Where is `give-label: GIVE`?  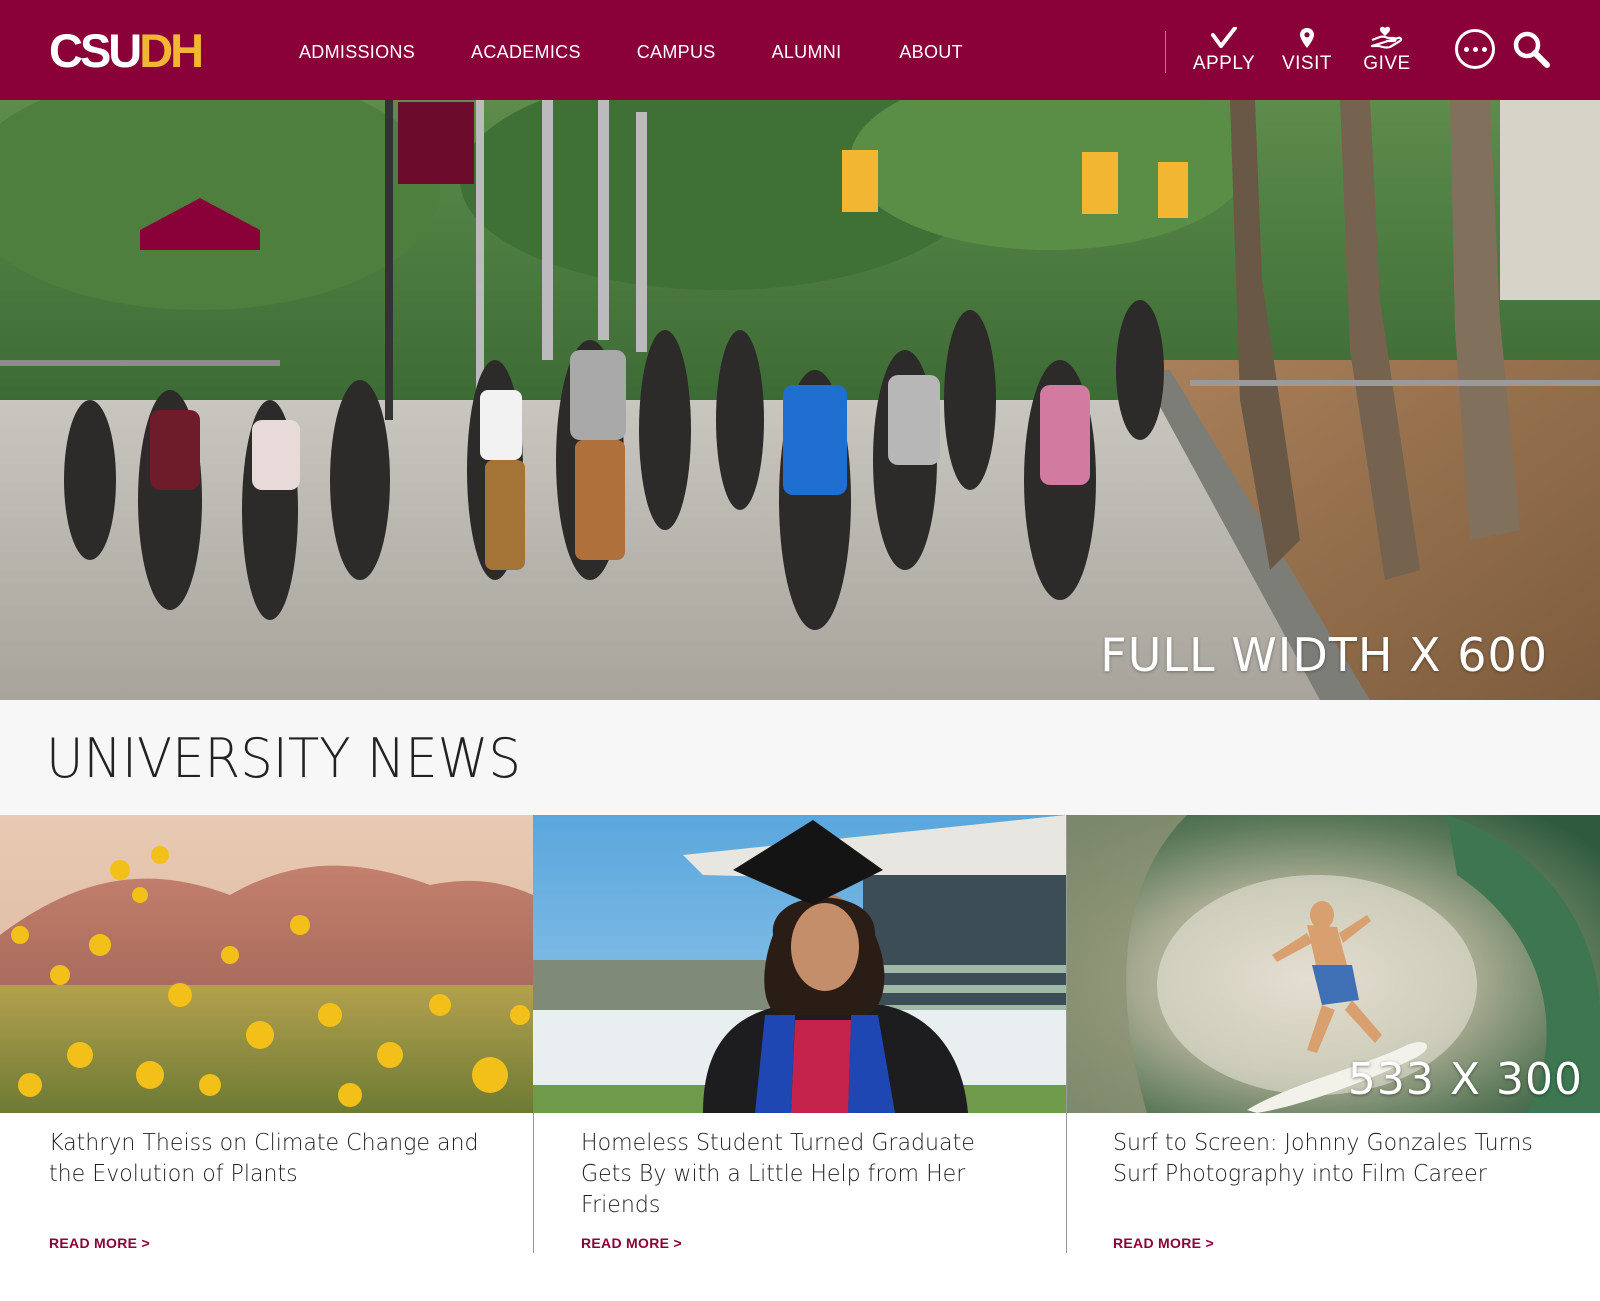 give-label: GIVE is located at coordinates (1387, 63).